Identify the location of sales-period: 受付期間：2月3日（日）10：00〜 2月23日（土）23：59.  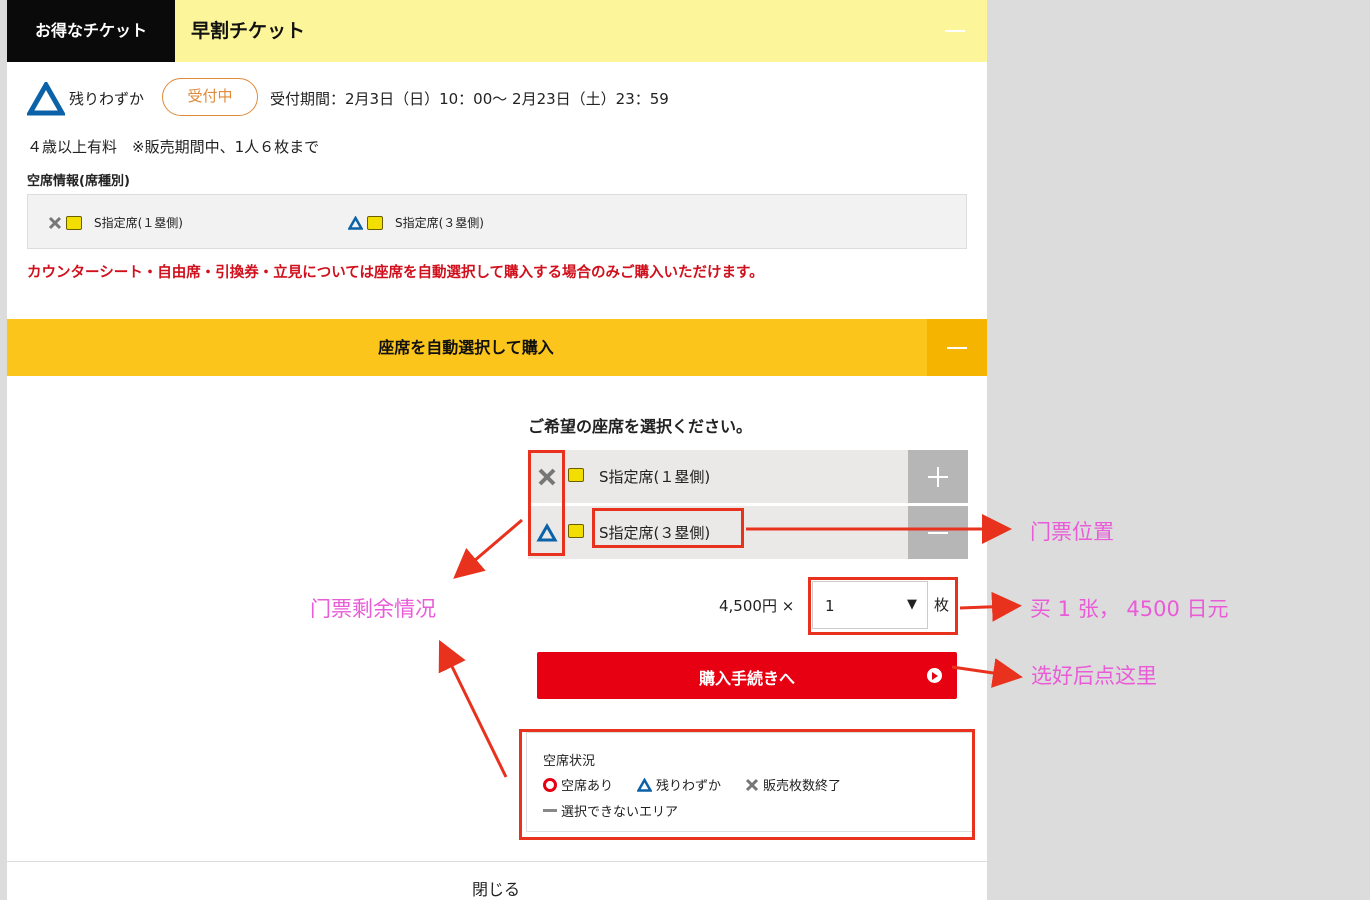
(469, 99).